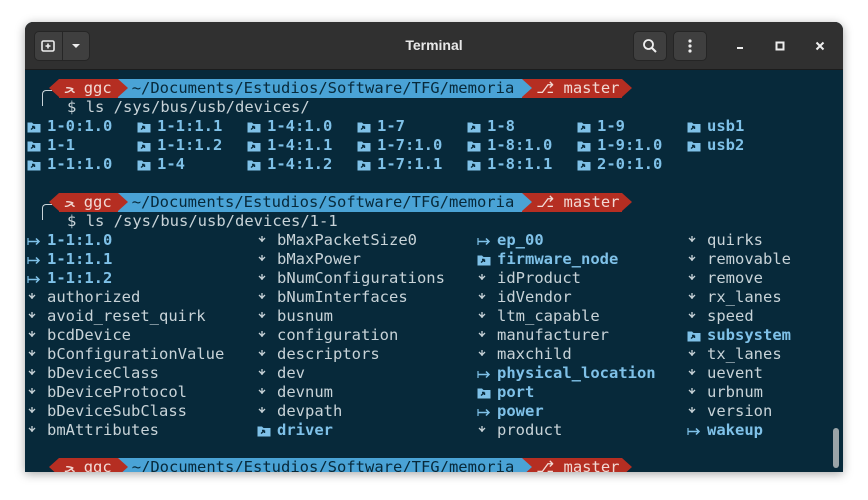 This screenshot has width=868, height=500. What do you see at coordinates (300, 145) in the screenshot?
I see `entry-name: 1-4:1.1` at bounding box center [300, 145].